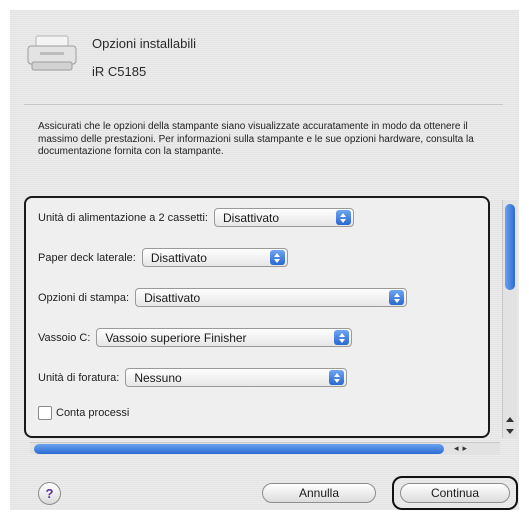 This screenshot has width=529, height=520. What do you see at coordinates (45, 413) in the screenshot?
I see `job-count-checkbox` at bounding box center [45, 413].